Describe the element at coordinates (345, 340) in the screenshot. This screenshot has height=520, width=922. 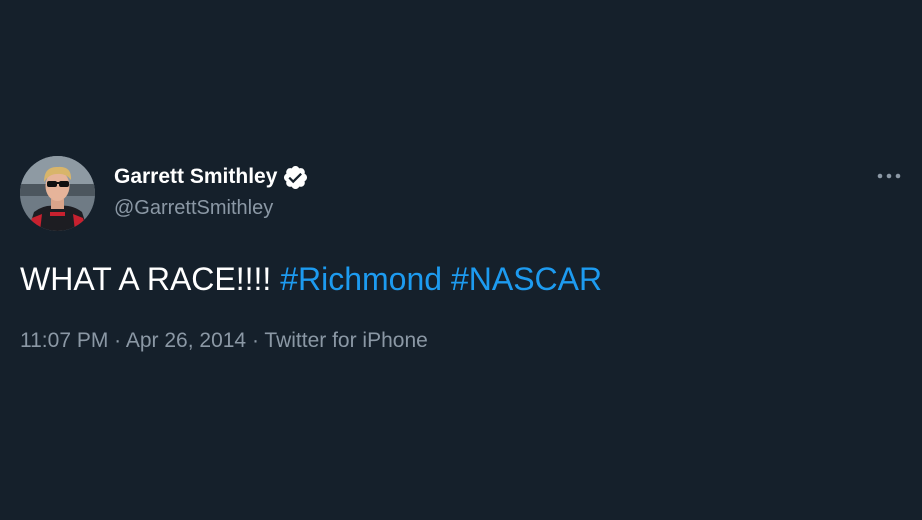
I see `tweet-source: Twitter for iPhone` at that location.